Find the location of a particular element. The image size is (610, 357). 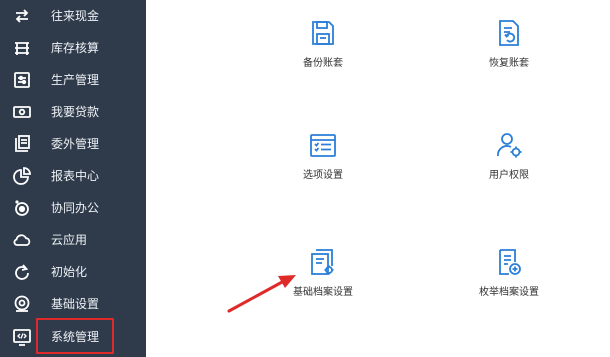

sidebar-item-label: 委外管理 is located at coordinates (75, 144).